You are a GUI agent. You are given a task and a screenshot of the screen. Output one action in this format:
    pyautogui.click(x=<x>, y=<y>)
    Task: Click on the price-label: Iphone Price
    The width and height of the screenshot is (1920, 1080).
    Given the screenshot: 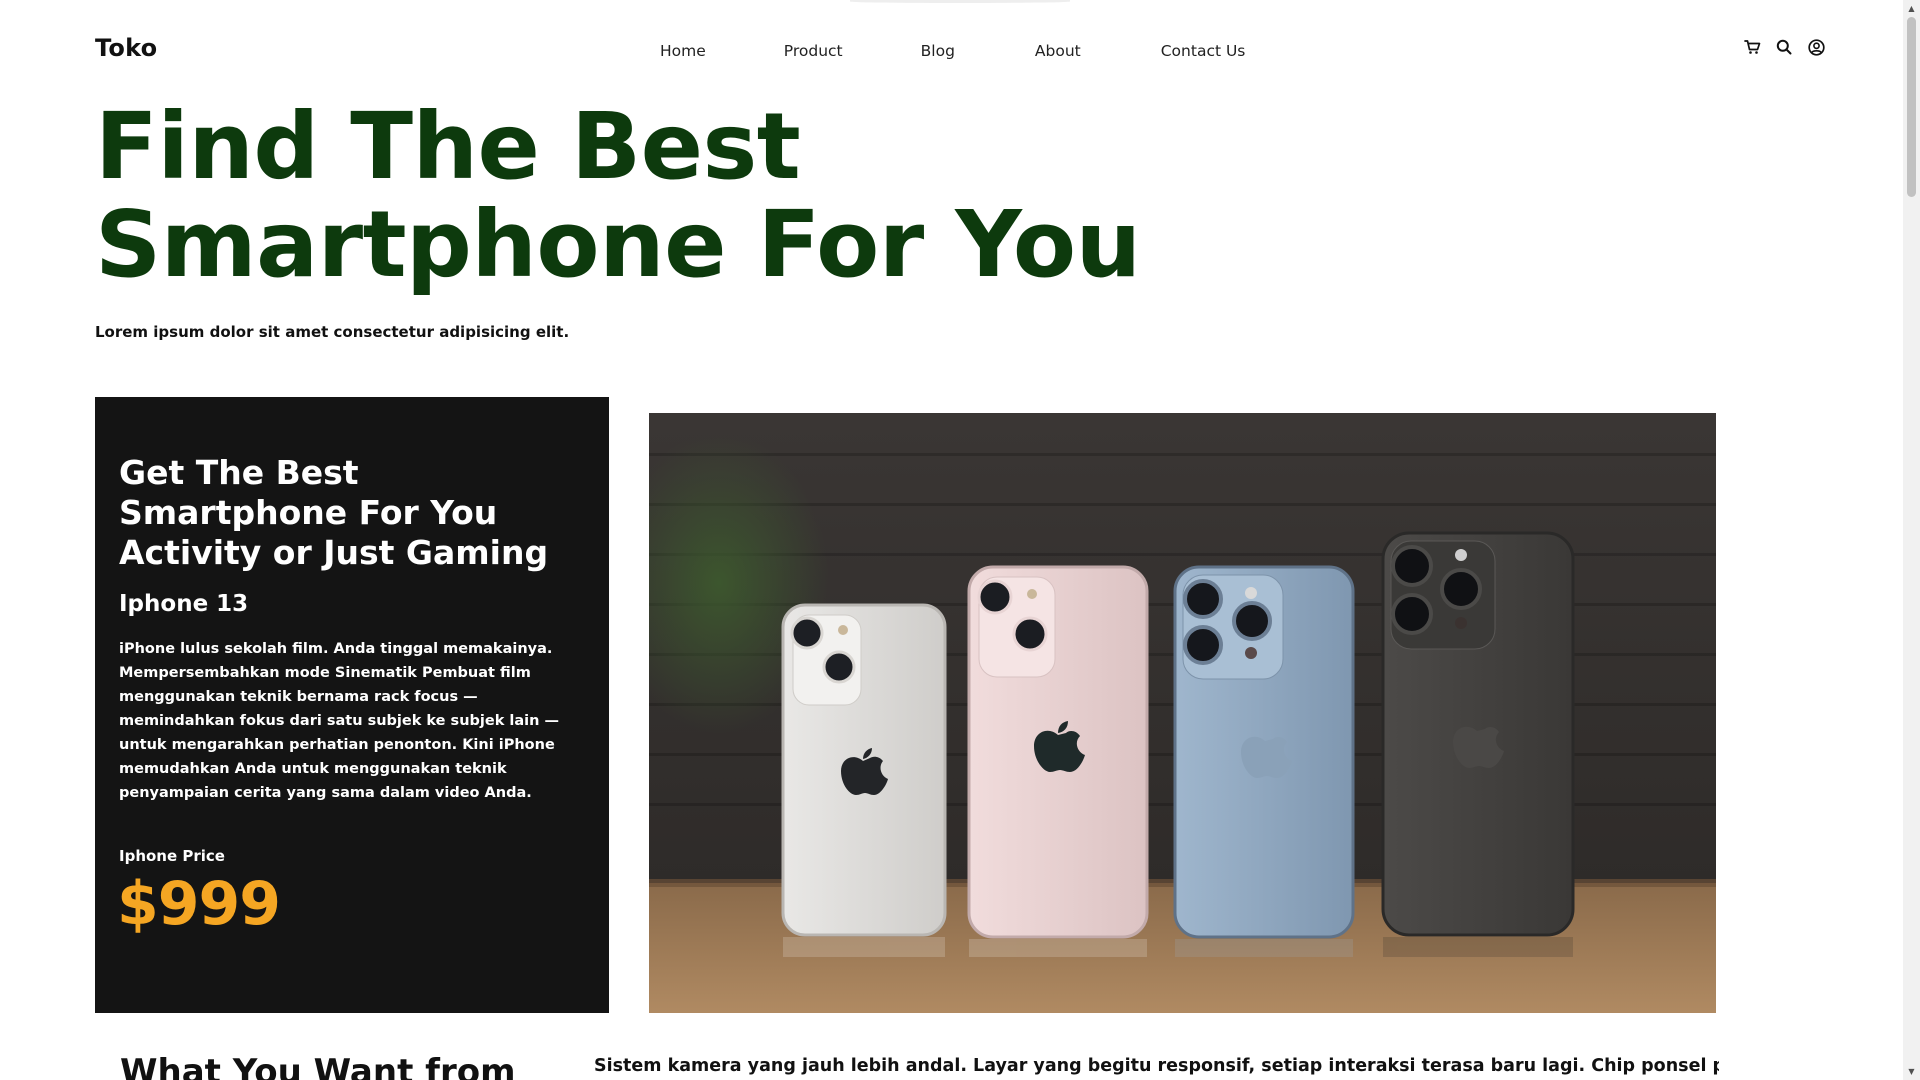 What is the action you would take?
    pyautogui.click(x=172, y=856)
    